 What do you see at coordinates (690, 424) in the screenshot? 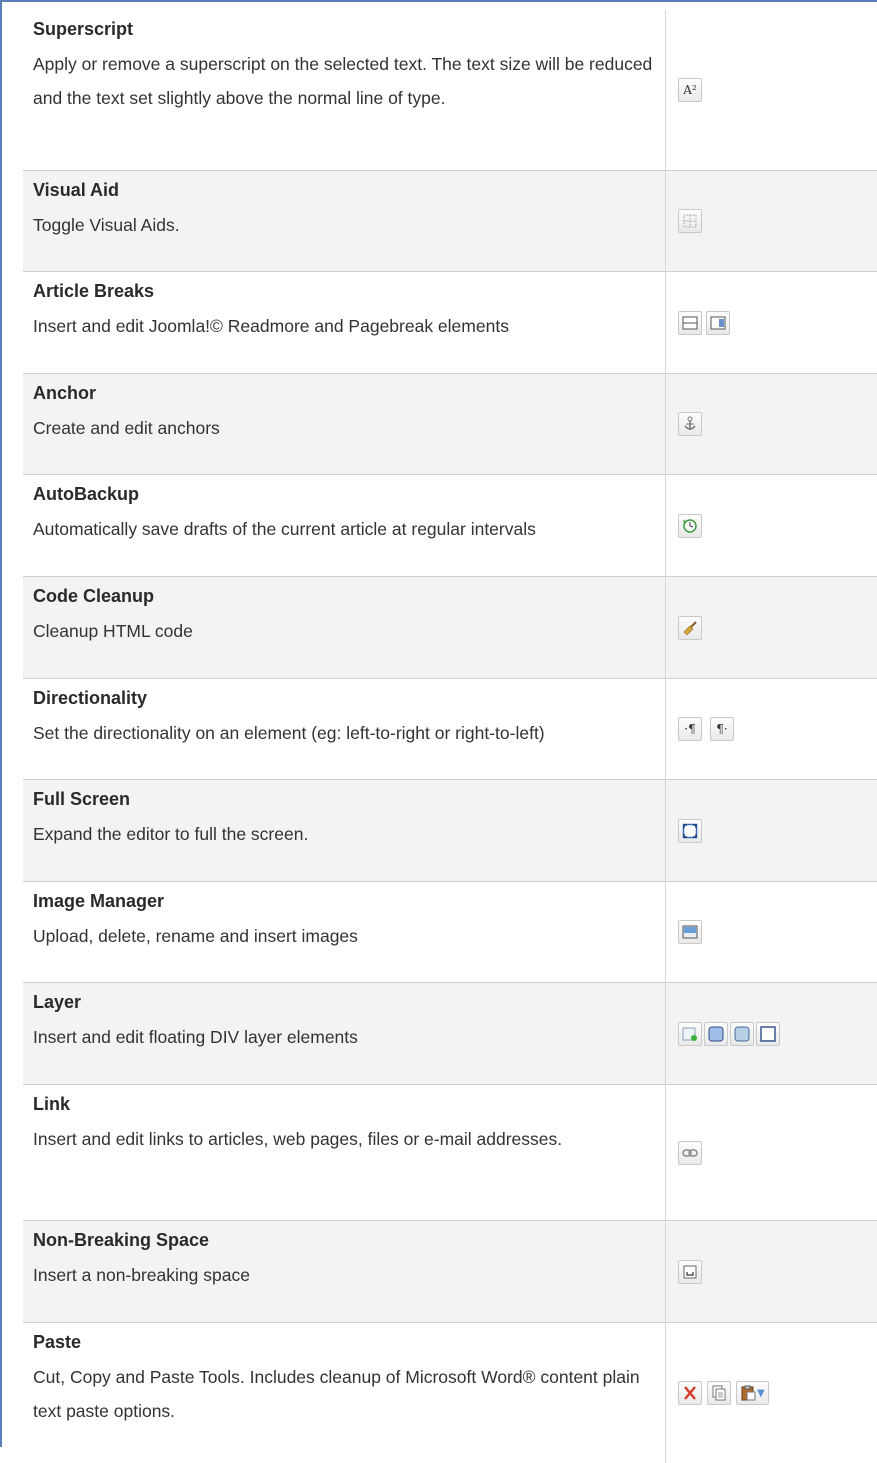
I see `anchor-icon` at bounding box center [690, 424].